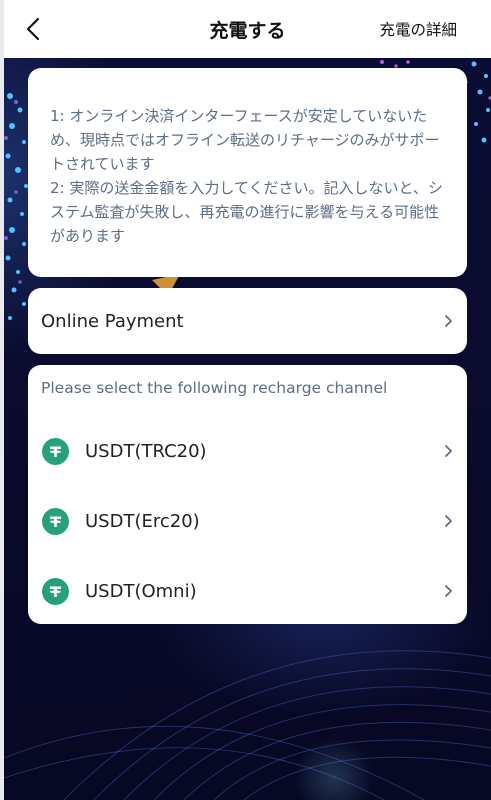  What do you see at coordinates (146, 451) in the screenshot?
I see `channel-label: USDT(TRC20)` at bounding box center [146, 451].